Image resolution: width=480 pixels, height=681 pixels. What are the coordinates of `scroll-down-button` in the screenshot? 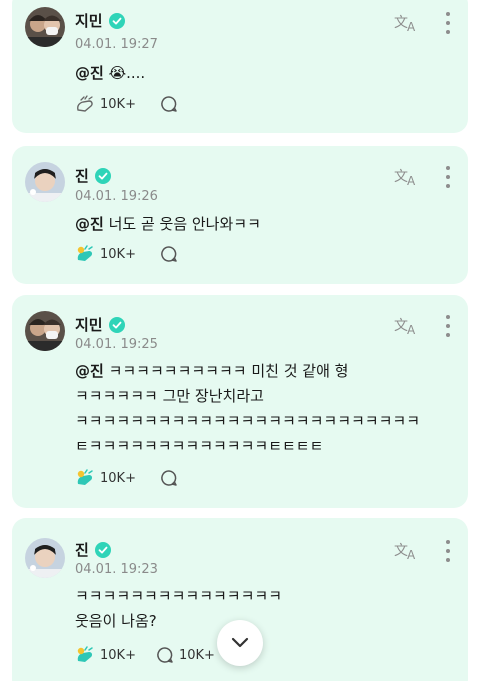 It's located at (240, 643).